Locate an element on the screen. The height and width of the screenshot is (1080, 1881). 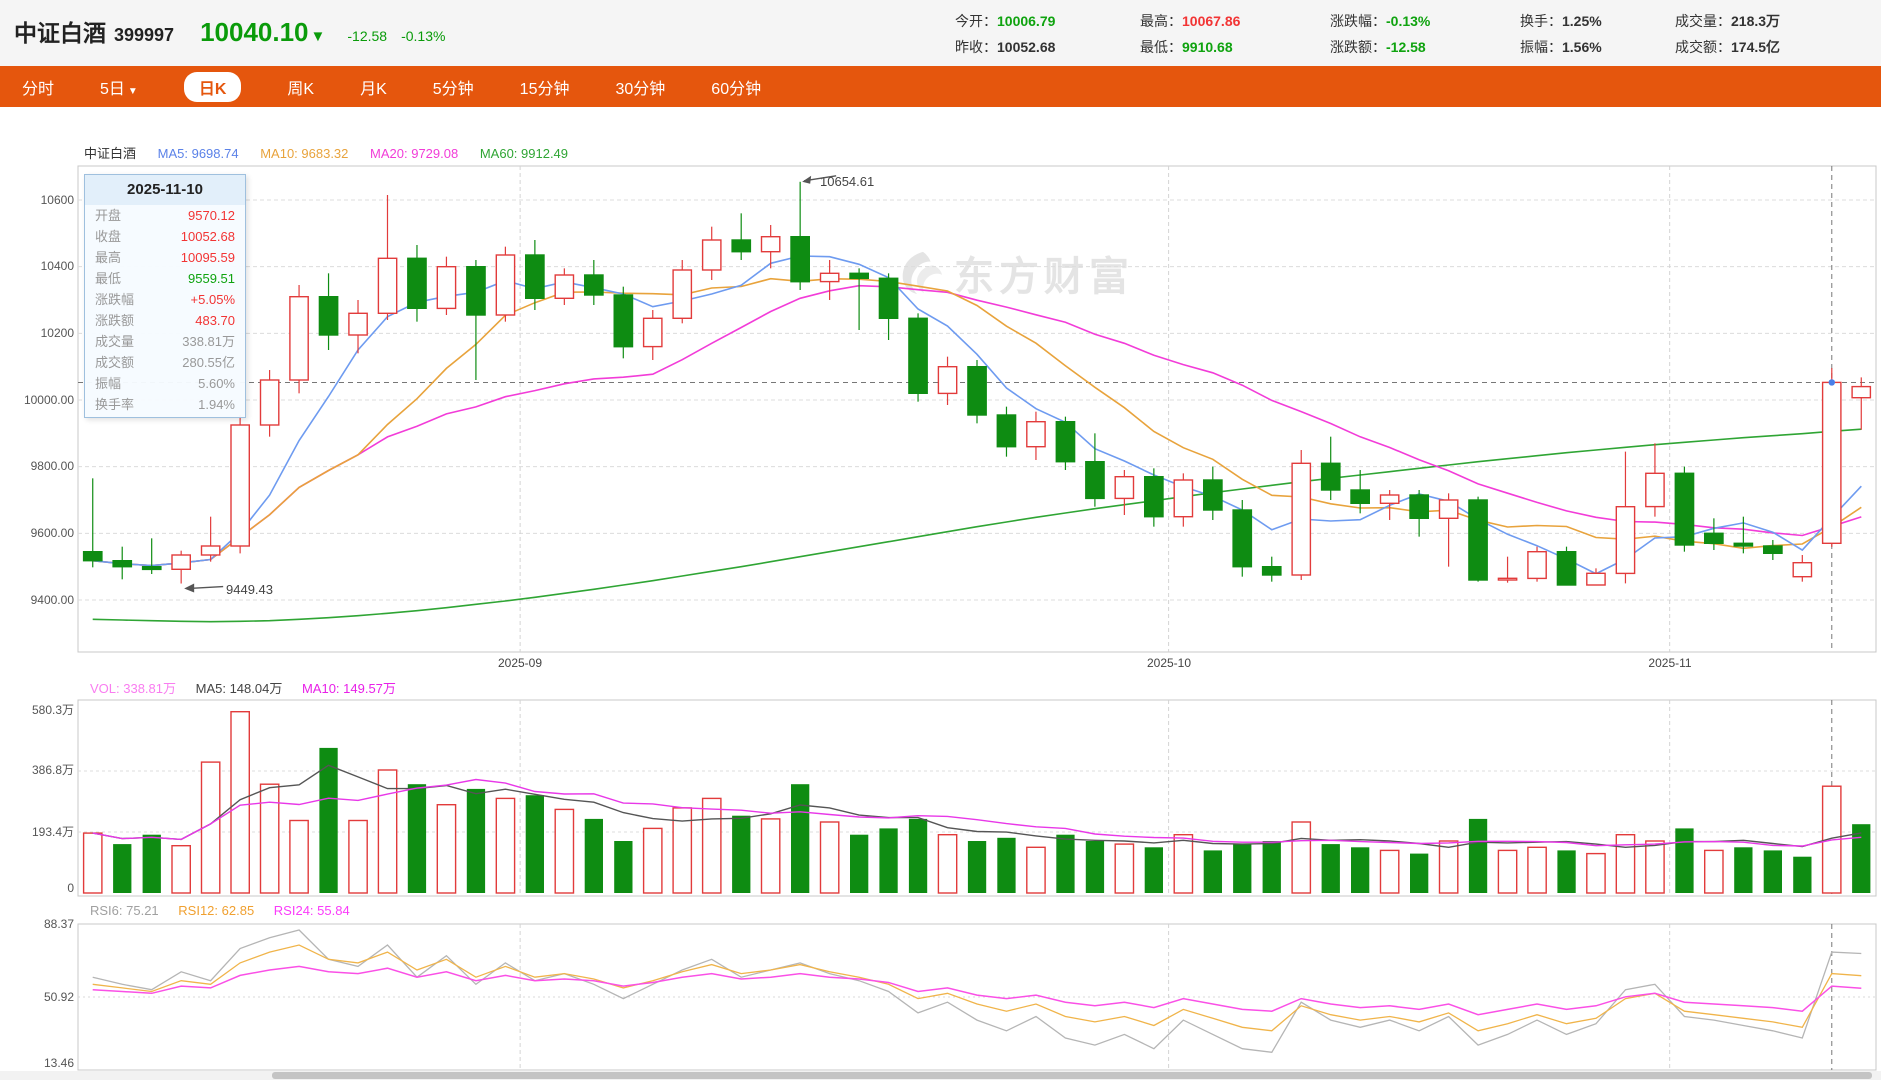
tooltip-chg-amt: 483.70 is located at coordinates (215, 320).